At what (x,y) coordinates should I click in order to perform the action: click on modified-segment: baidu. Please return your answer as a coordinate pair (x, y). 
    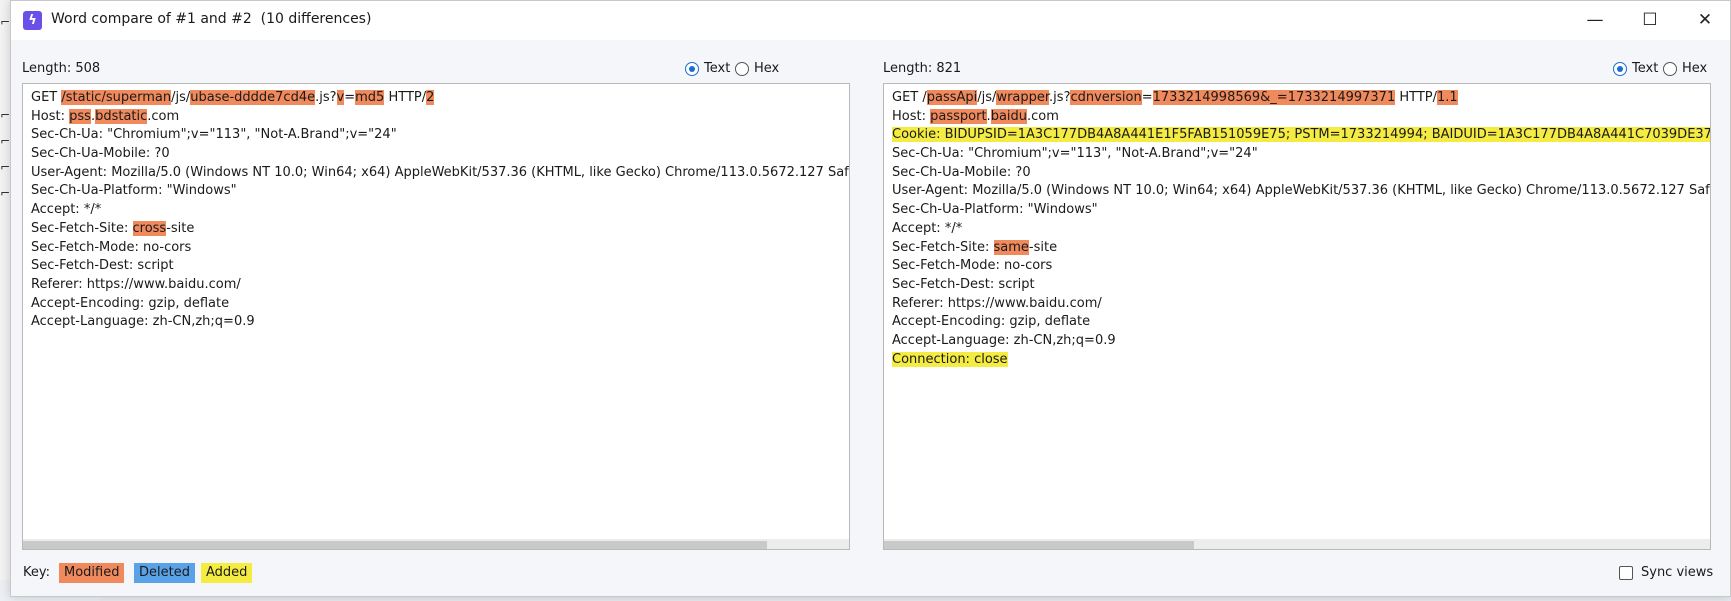
    Looking at the image, I should click on (1009, 116).